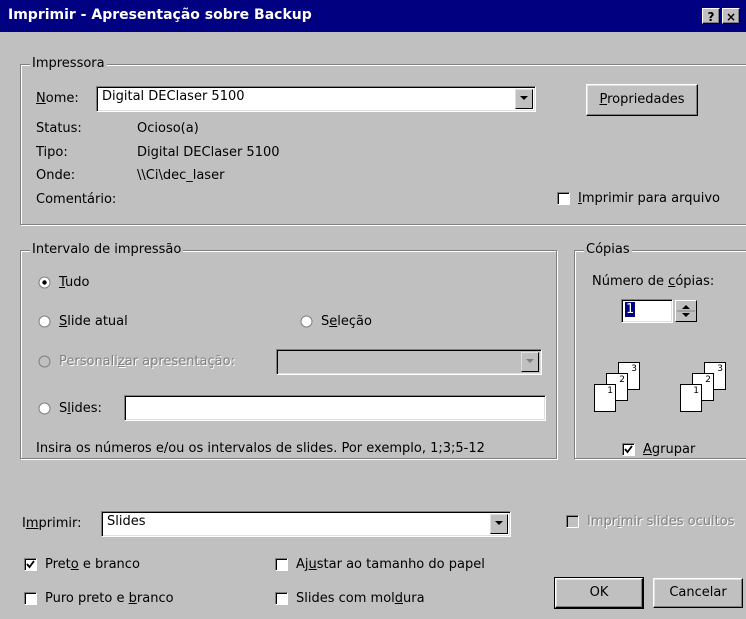 The image size is (746, 619). What do you see at coordinates (74, 282) in the screenshot?
I see `radio-all-label: Tudo` at bounding box center [74, 282].